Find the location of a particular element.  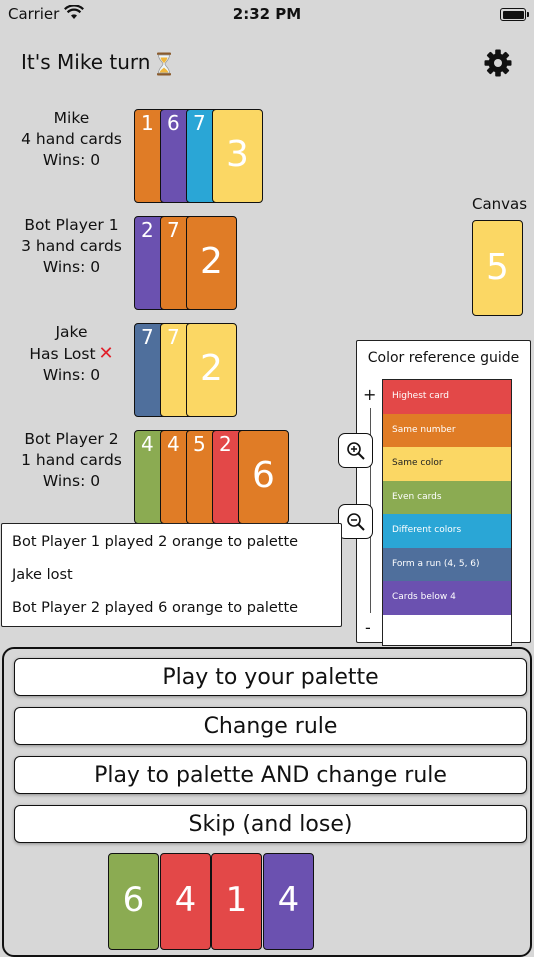

rule-swatch: Cards below 4 is located at coordinates (447, 598).